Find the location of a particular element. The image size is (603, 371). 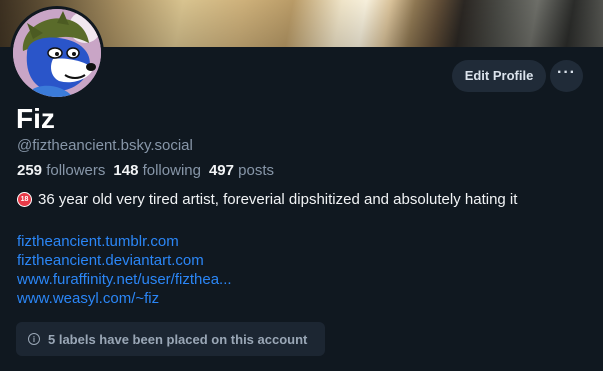

more-options-button: ··· is located at coordinates (566, 76).